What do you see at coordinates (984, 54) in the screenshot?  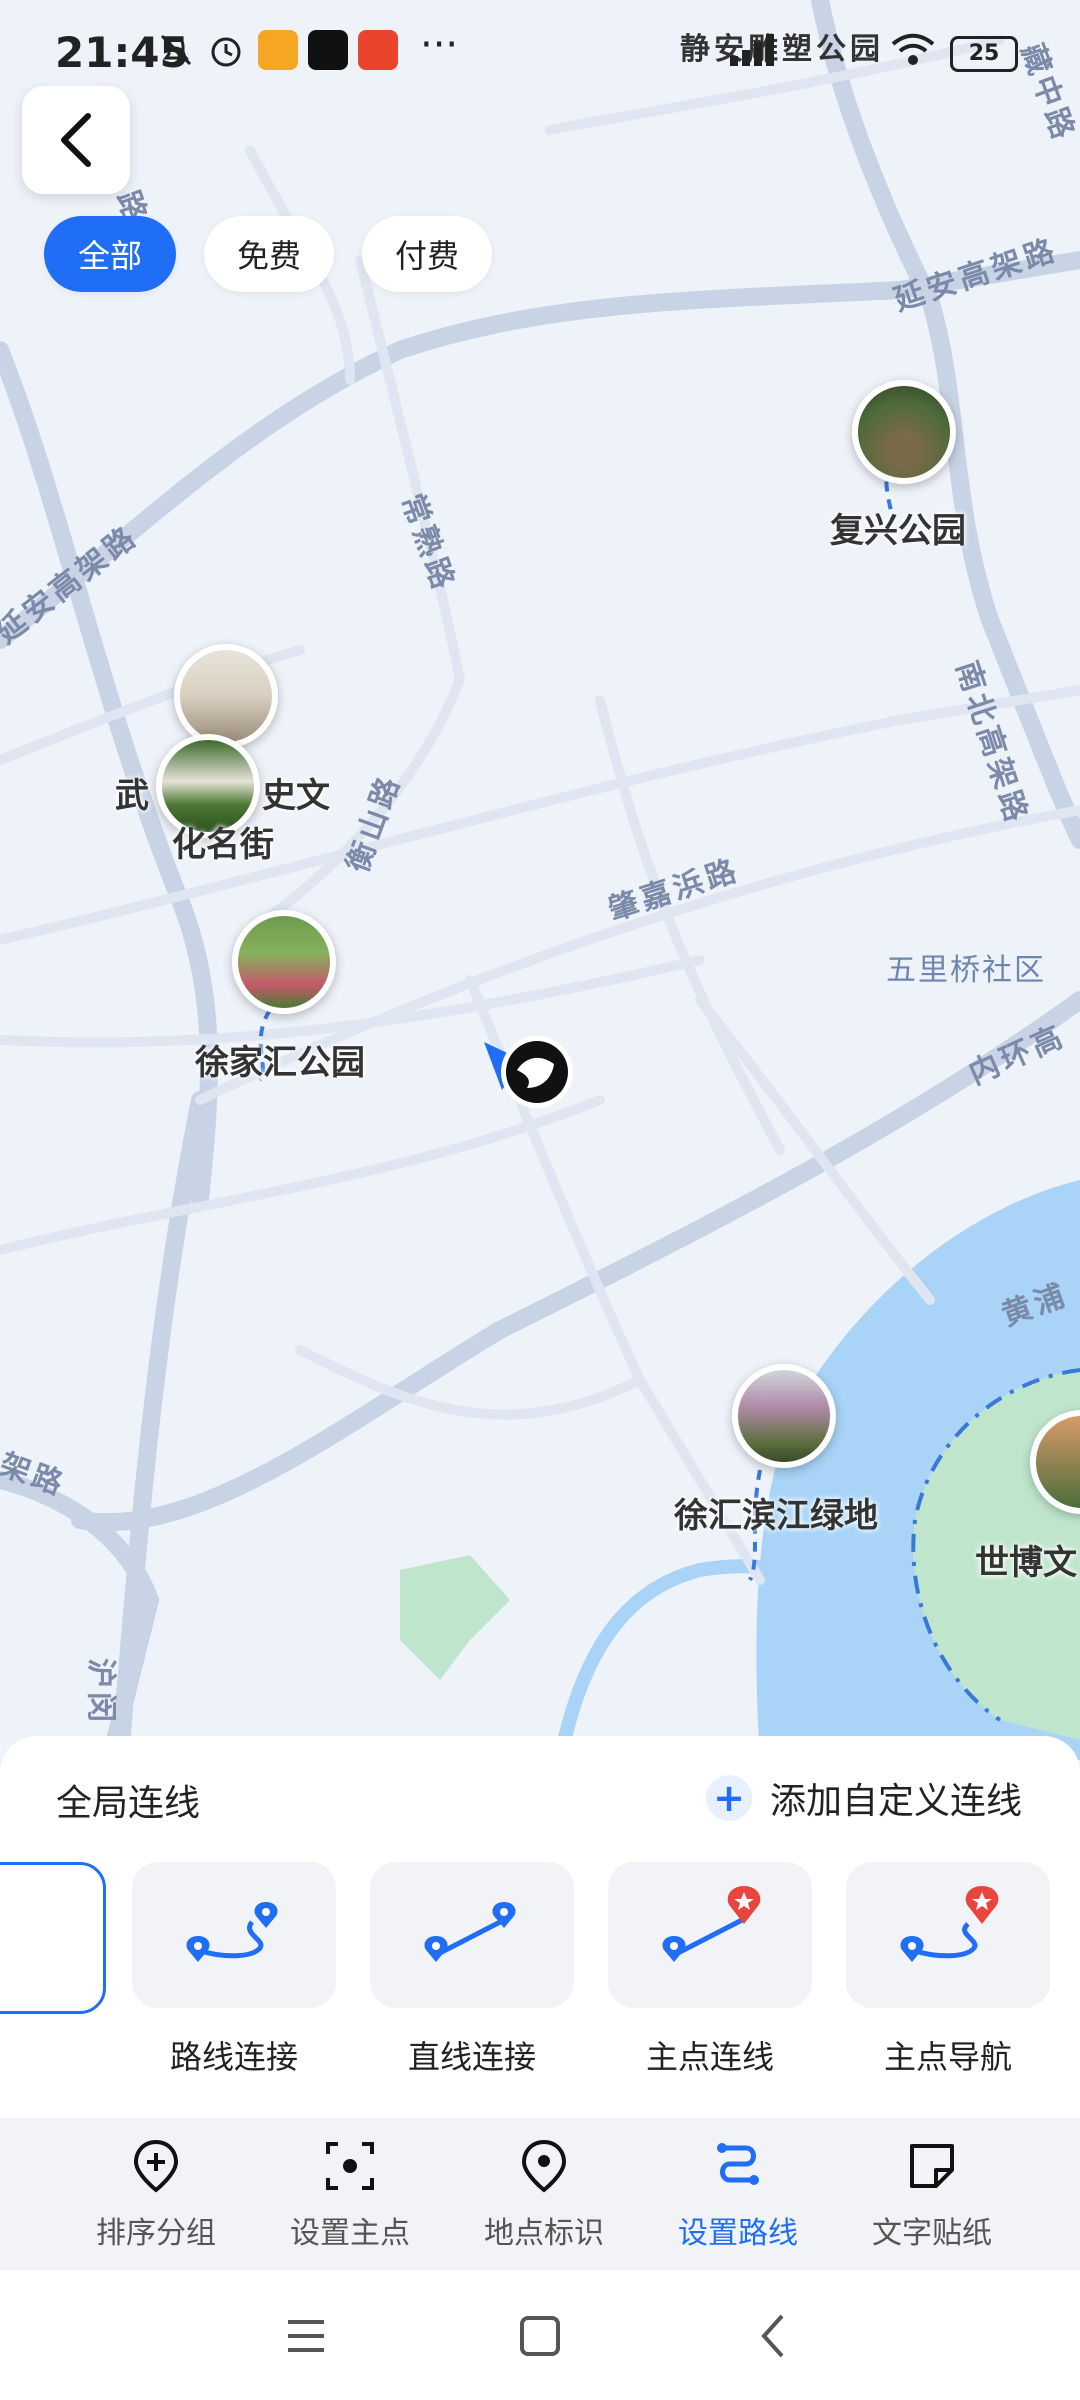 I see `battery-indicator: 25` at bounding box center [984, 54].